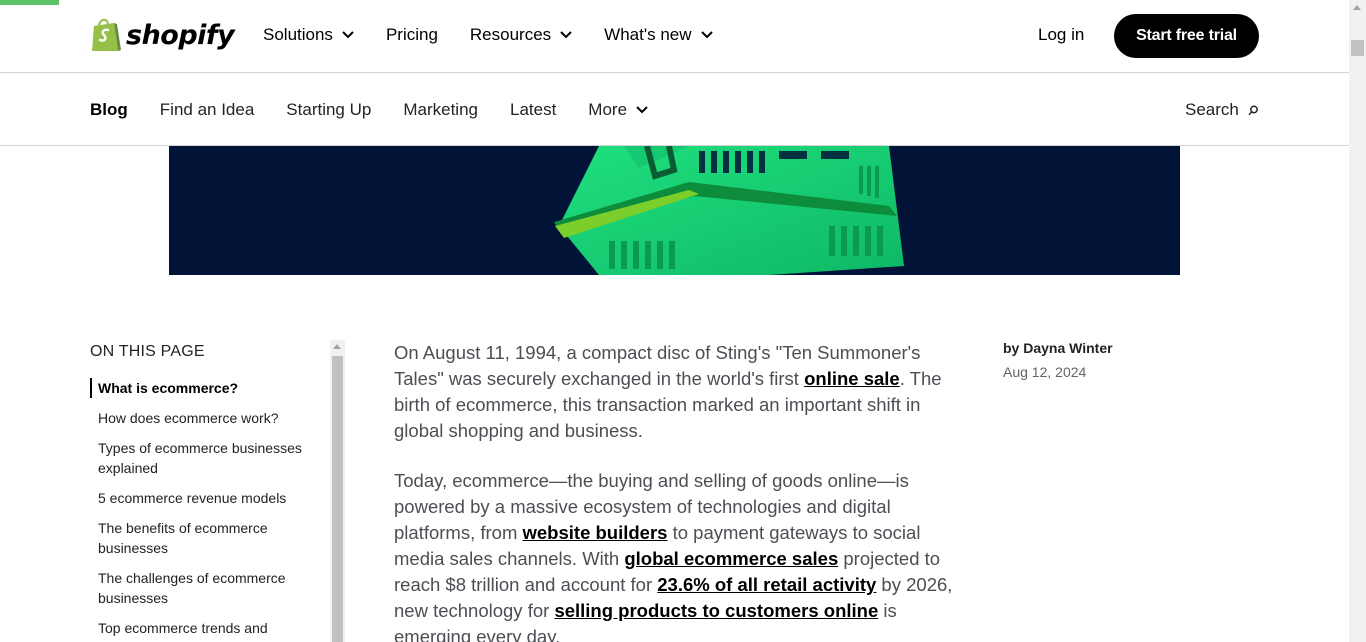 This screenshot has width=1366, height=642. What do you see at coordinates (1045, 372) in the screenshot?
I see `publish-date: Aug 12, 2024` at bounding box center [1045, 372].